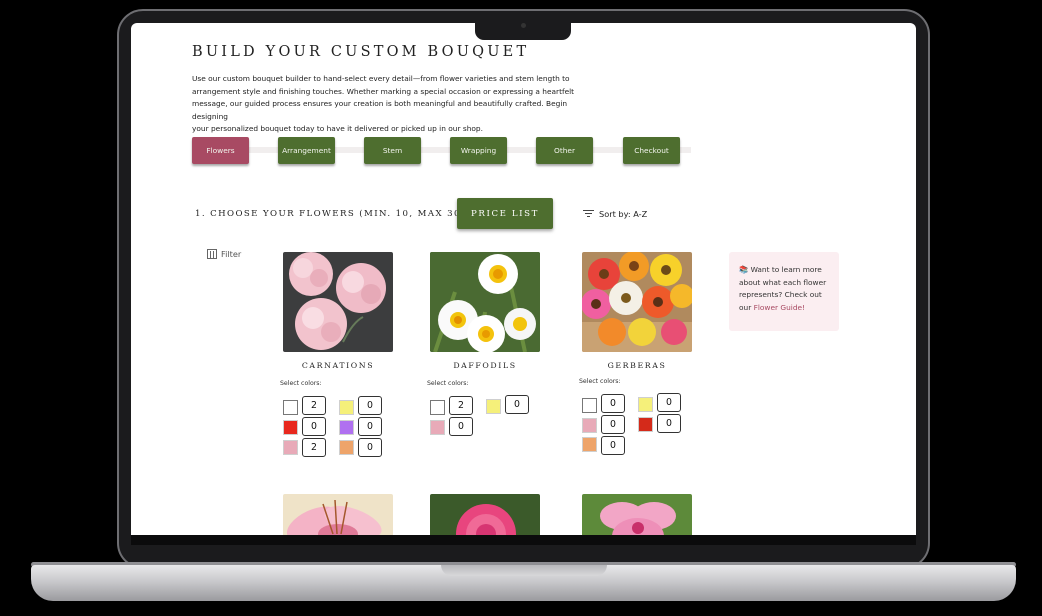 The height and width of the screenshot is (616, 1042). What do you see at coordinates (485, 365) in the screenshot?
I see `flower-name: DAFFODILS` at bounding box center [485, 365].